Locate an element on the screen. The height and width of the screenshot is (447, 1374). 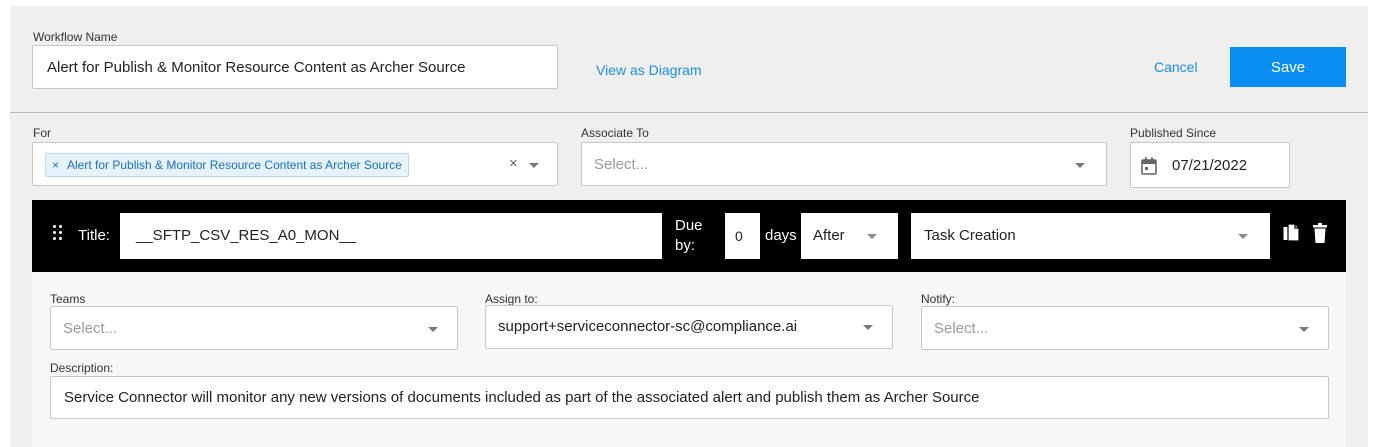
due-by-label-line1: Due is located at coordinates (689, 225).